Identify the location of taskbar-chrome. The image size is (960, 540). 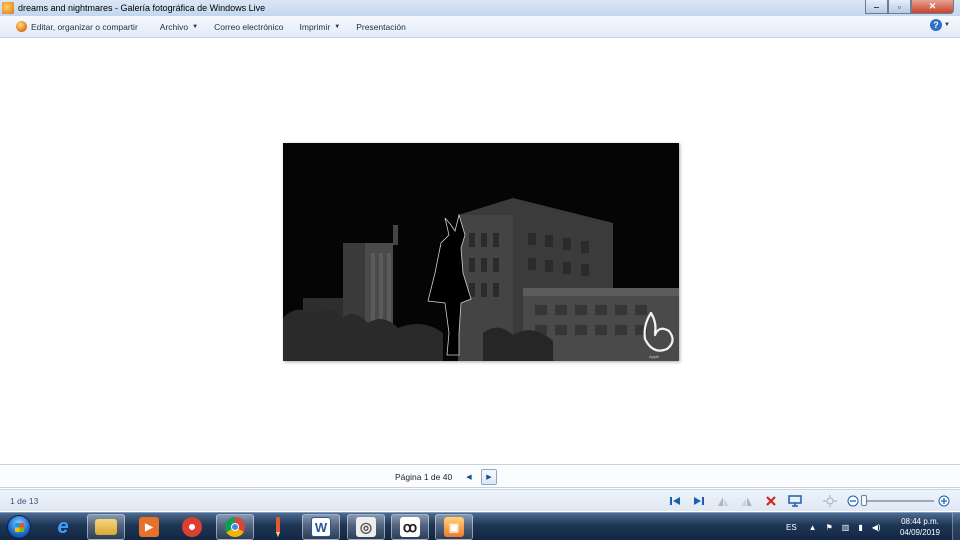
(235, 527).